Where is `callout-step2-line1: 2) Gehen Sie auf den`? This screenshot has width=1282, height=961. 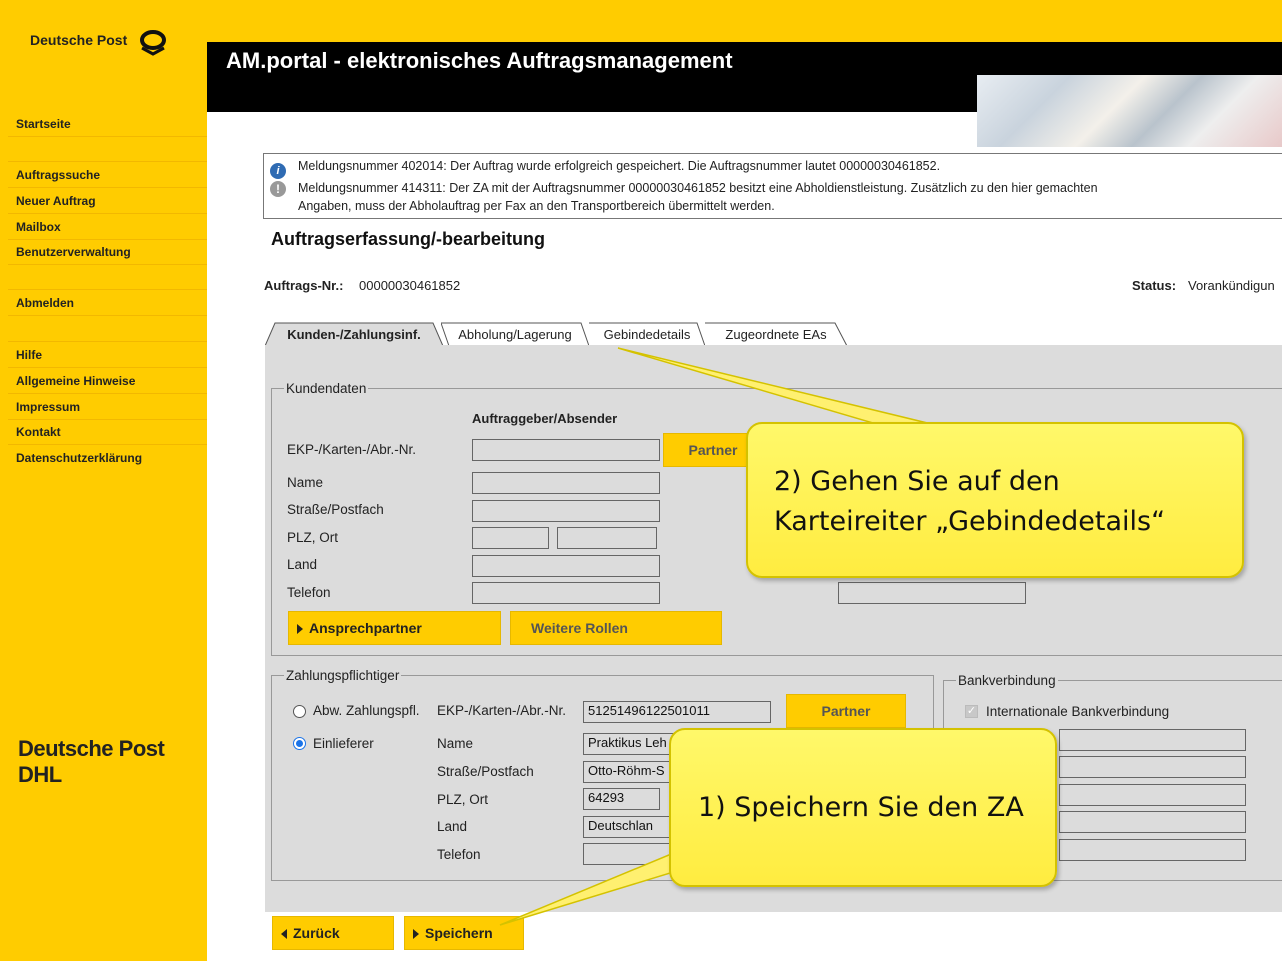 callout-step2-line1: 2) Gehen Sie auf den is located at coordinates (917, 481).